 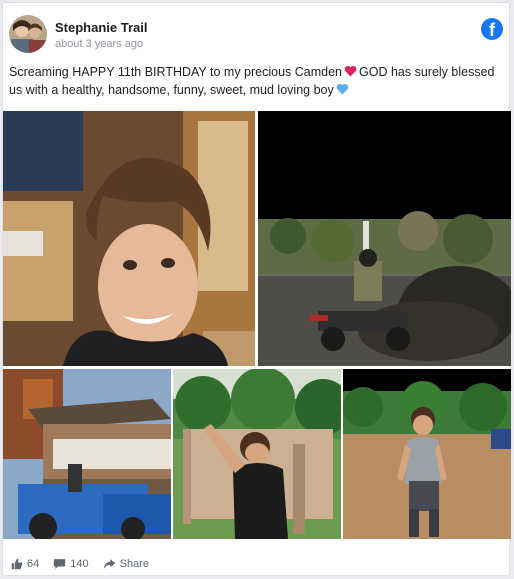 What do you see at coordinates (257, 454) in the screenshot?
I see `boy-fence-photo` at bounding box center [257, 454].